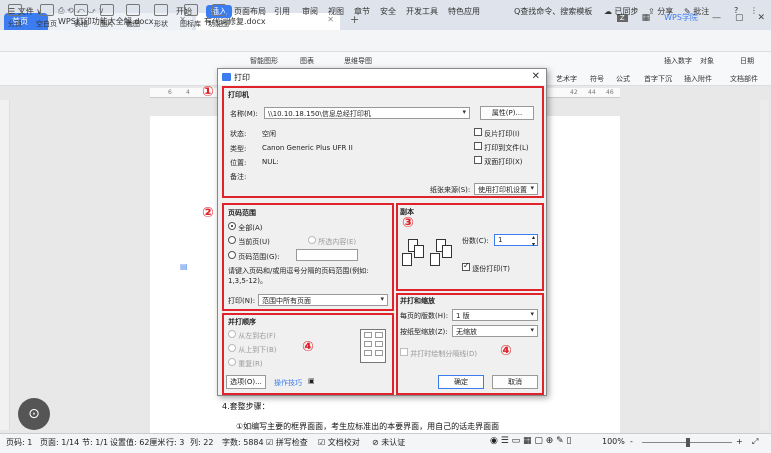  What do you see at coordinates (232, 348) in the screenshot?
I see `top-to-bottom-radio` at bounding box center [232, 348].